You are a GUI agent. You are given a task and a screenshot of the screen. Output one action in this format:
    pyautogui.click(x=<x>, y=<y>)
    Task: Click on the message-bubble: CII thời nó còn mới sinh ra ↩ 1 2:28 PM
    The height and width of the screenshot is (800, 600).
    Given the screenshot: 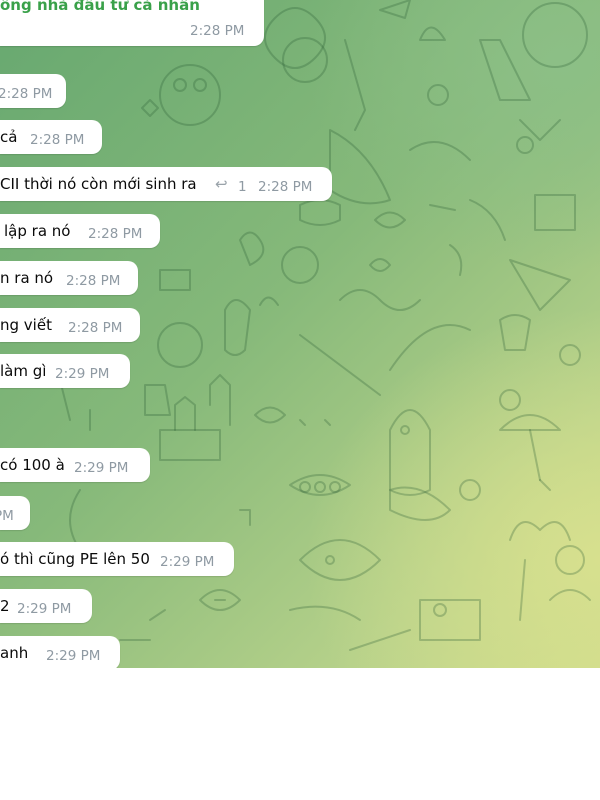 What is the action you would take?
    pyautogui.click(x=166, y=184)
    